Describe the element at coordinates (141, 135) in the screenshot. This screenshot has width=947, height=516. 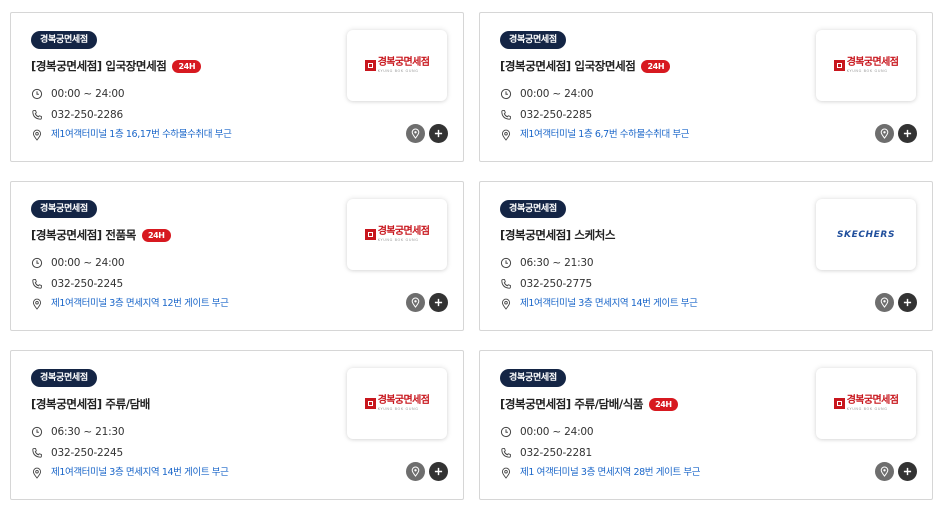
I see `location-link: 제1여객터미널 1층 16,17번 수하물수취대 부근` at that location.